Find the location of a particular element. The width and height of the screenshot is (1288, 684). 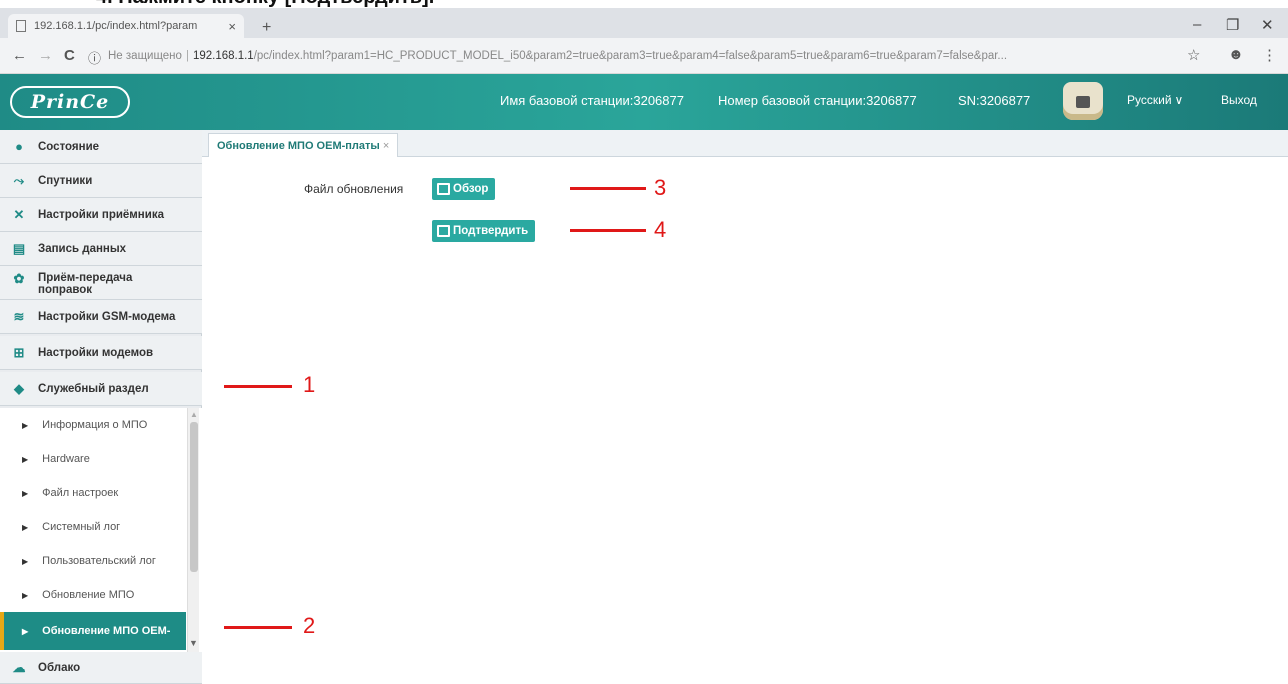

submenu-item-oem-firmware-update: ▶ Обновление МПО OEM- is located at coordinates (93, 631).